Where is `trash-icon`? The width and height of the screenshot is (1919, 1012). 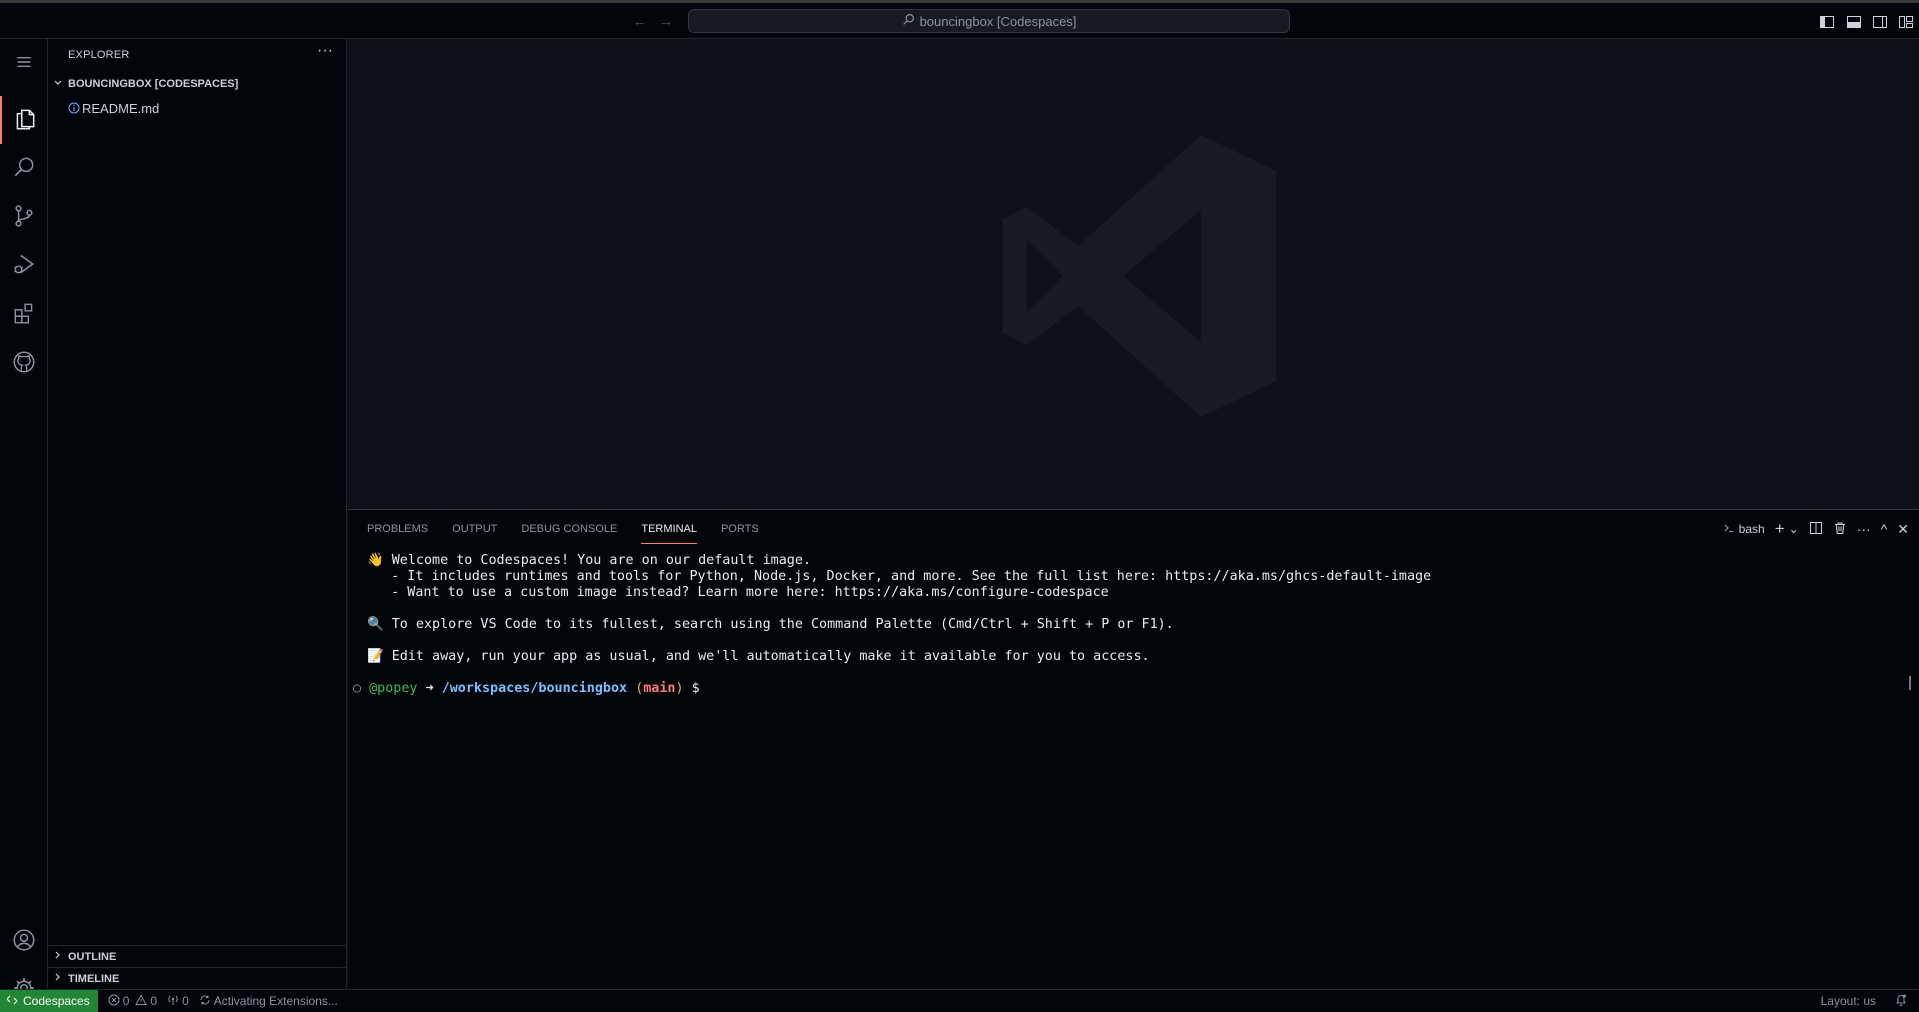
trash-icon is located at coordinates (1840, 529).